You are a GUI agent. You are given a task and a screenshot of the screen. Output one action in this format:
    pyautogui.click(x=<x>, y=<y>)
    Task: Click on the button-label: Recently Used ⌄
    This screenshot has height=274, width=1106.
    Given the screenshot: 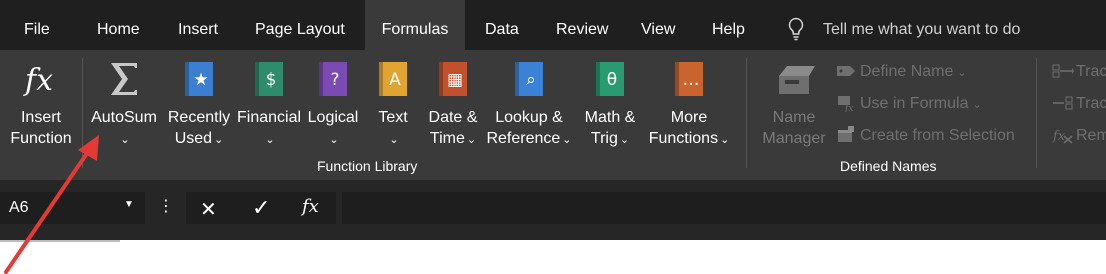 What is the action you would take?
    pyautogui.click(x=199, y=129)
    